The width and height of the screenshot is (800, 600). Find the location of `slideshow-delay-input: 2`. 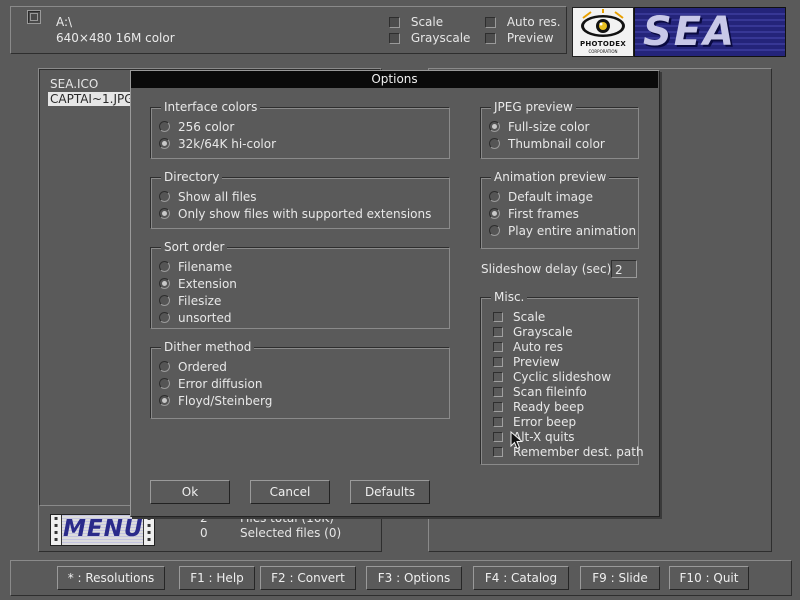

slideshow-delay-input: 2 is located at coordinates (624, 269).